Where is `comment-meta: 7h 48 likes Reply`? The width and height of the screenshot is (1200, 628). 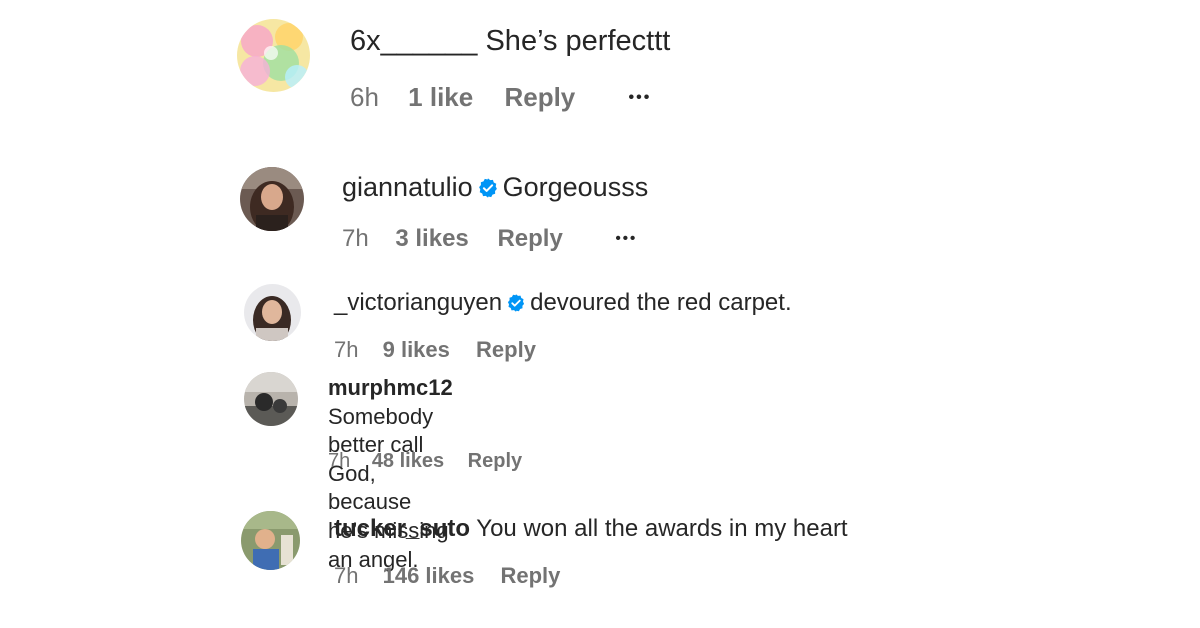
comment-meta: 7h 48 likes Reply is located at coordinates (425, 461).